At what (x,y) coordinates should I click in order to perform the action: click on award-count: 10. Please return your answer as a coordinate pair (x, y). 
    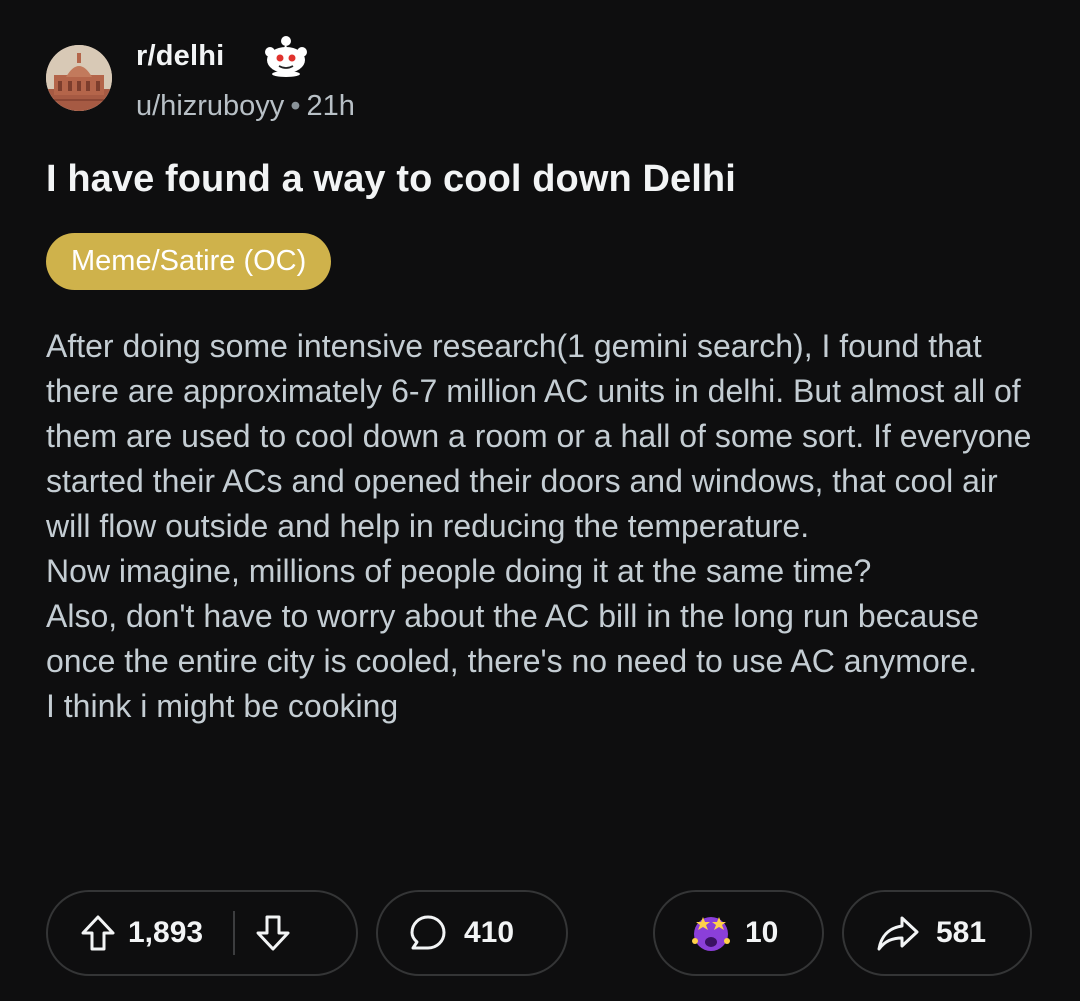
    Looking at the image, I should click on (762, 932).